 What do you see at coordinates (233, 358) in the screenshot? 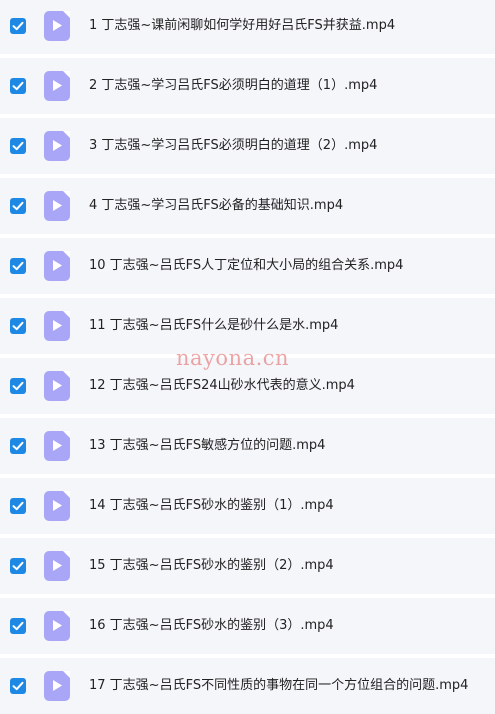
I see `watermark: nayona.cn` at bounding box center [233, 358].